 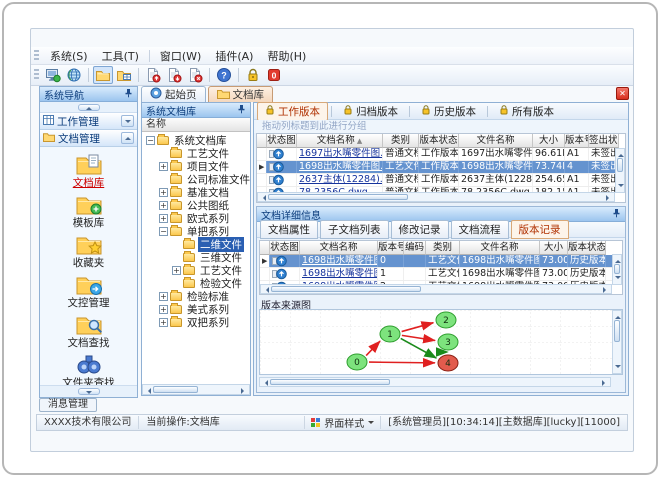 I want to click on sidebar-item: 模板库, so click(x=88, y=212).